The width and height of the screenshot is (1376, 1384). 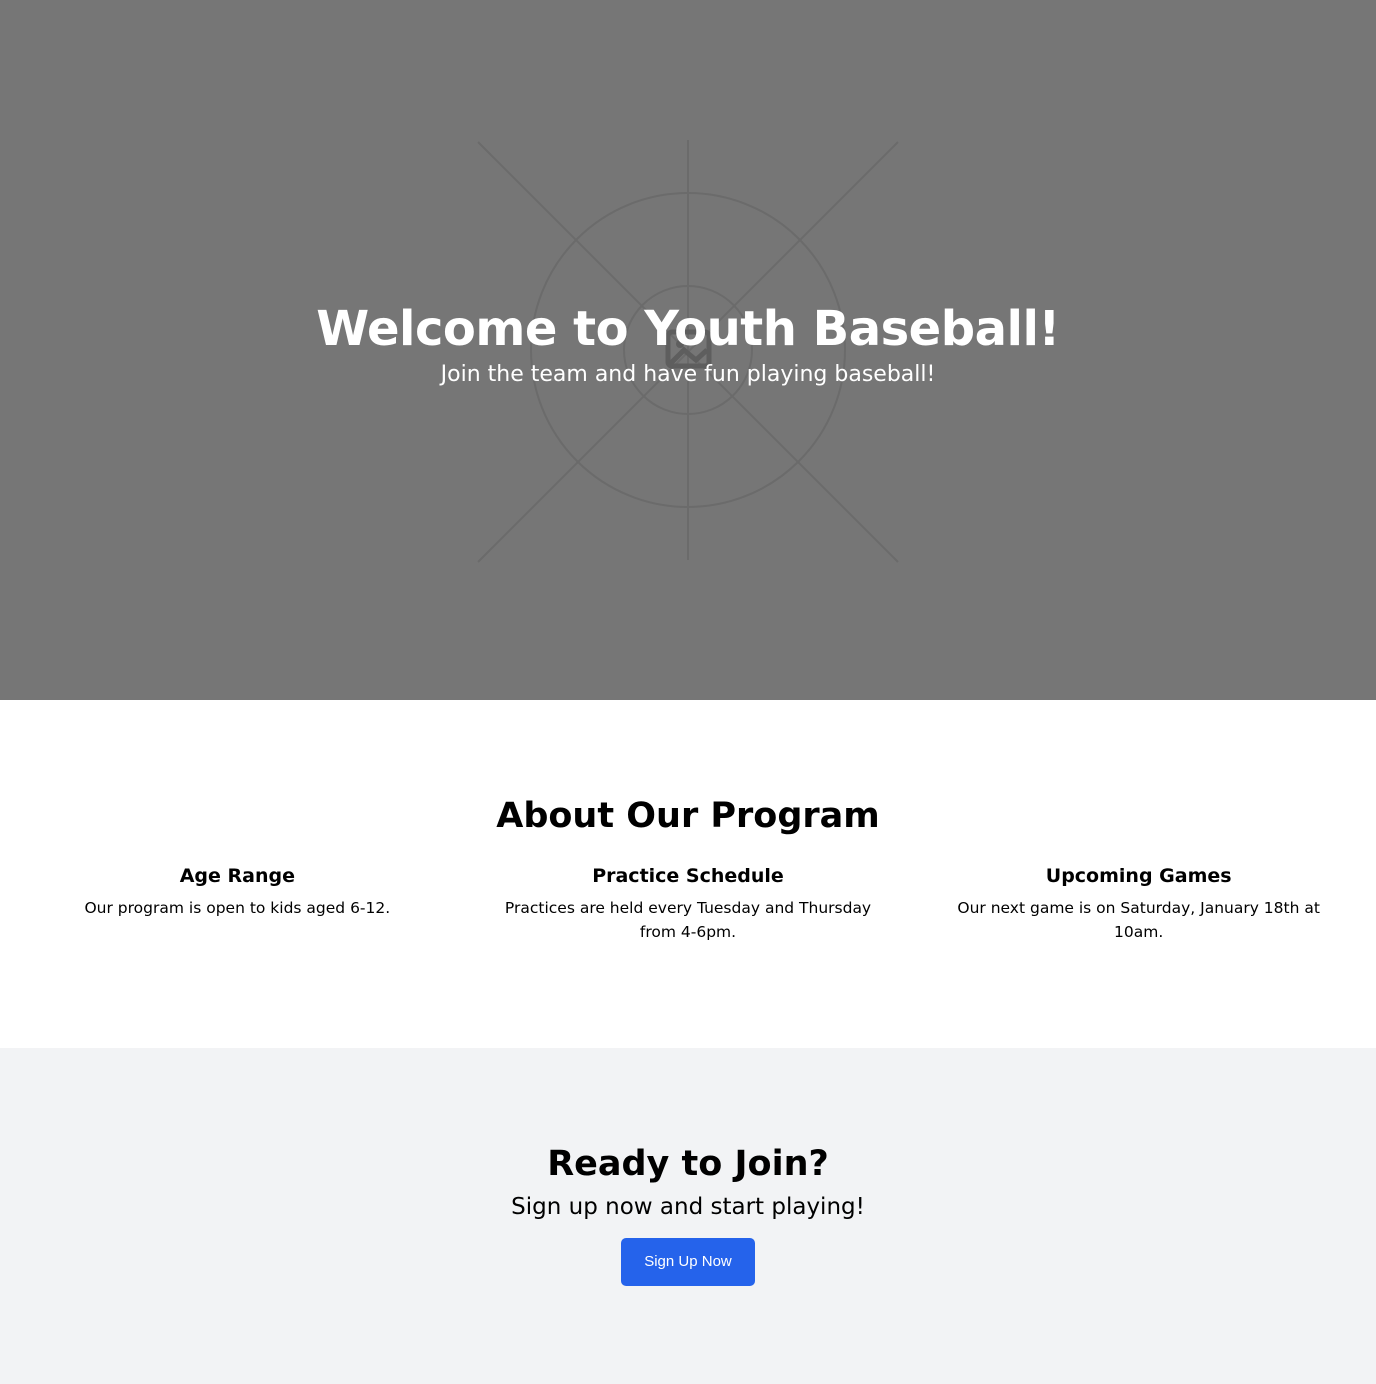 I want to click on feature-title: Upcoming Games, so click(x=1138, y=876).